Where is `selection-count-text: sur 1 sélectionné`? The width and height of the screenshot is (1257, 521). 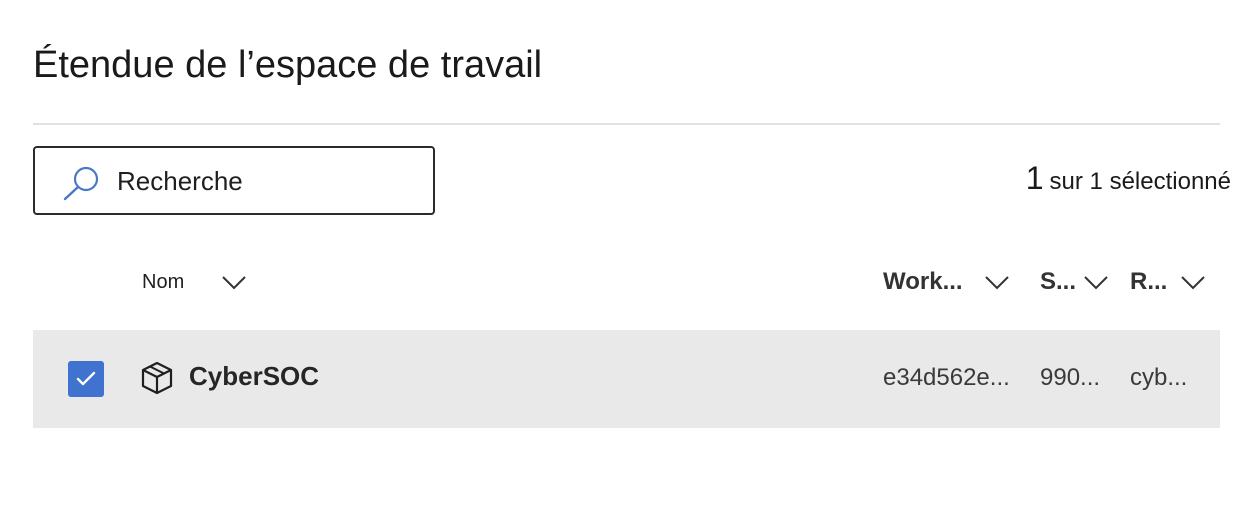 selection-count-text: sur 1 sélectionné is located at coordinates (1140, 181).